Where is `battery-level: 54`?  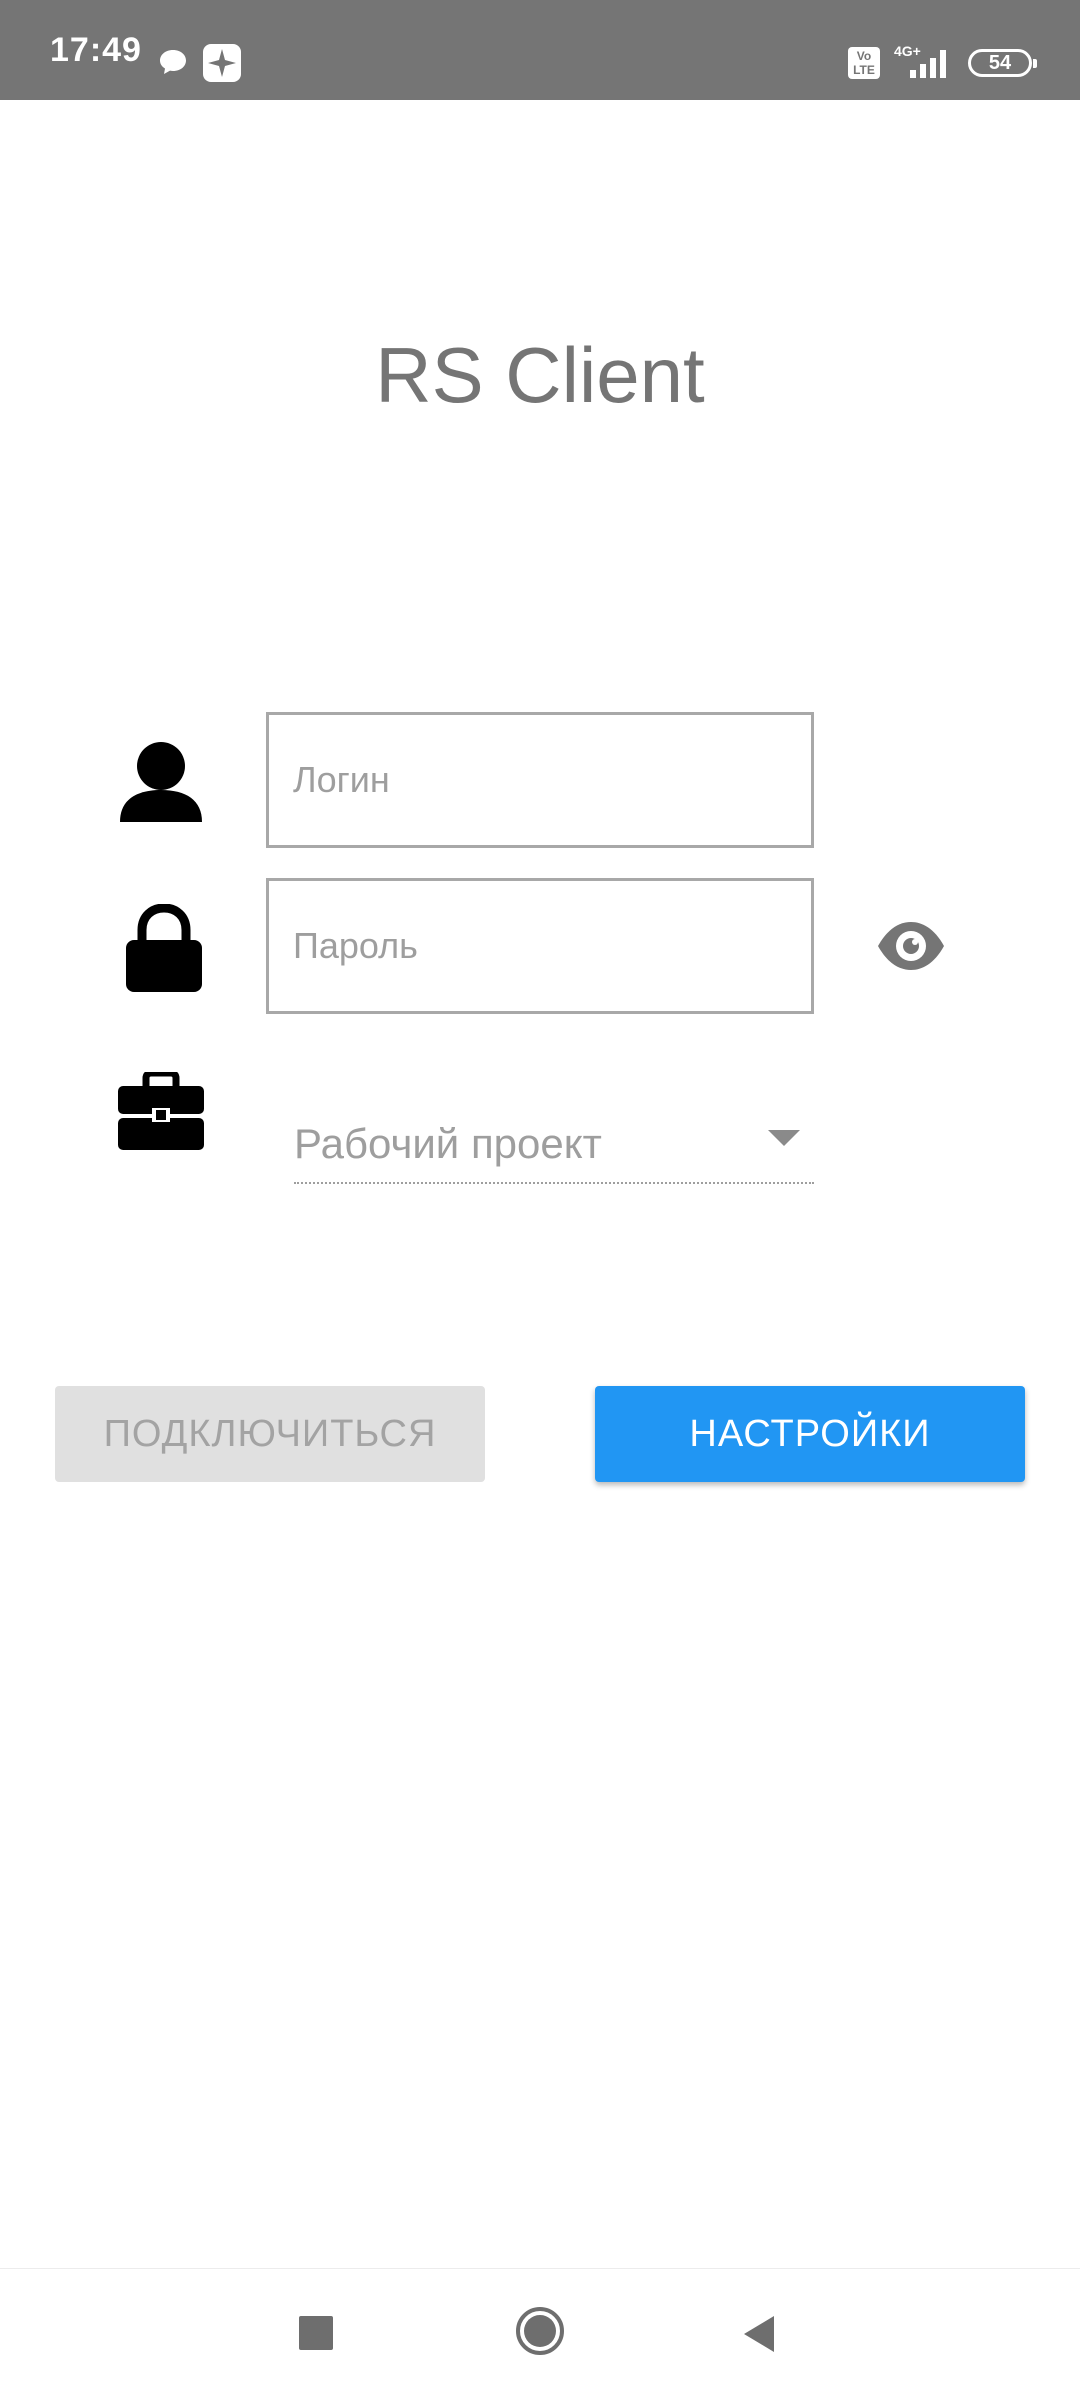
battery-level: 54 is located at coordinates (1000, 63).